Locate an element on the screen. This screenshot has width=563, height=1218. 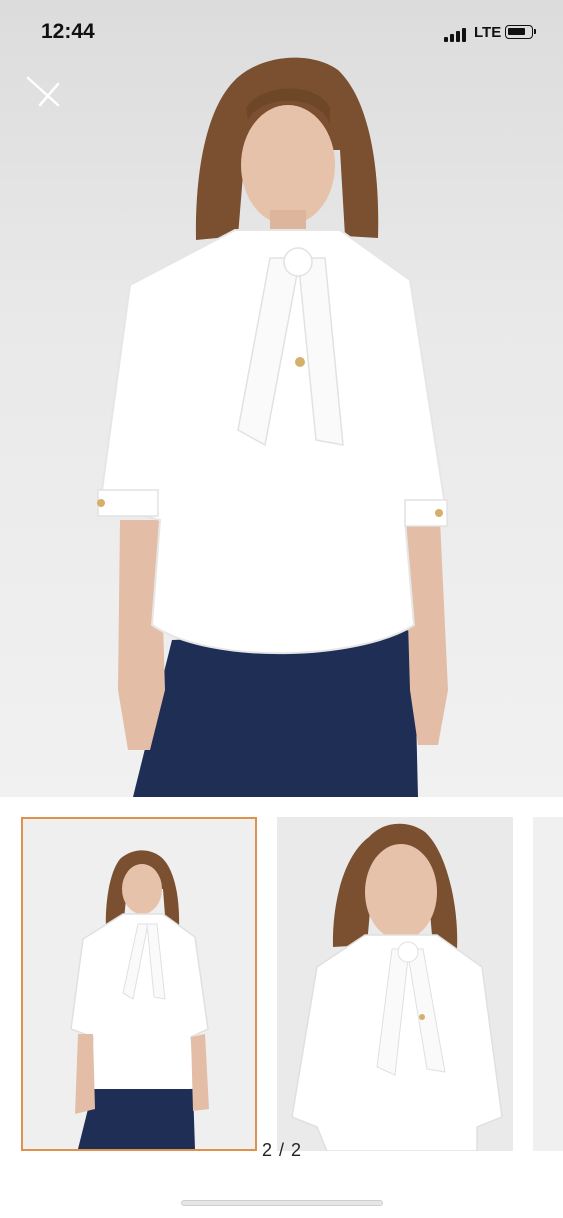
image-counter: 2 / 2 is located at coordinates (282, 1150).